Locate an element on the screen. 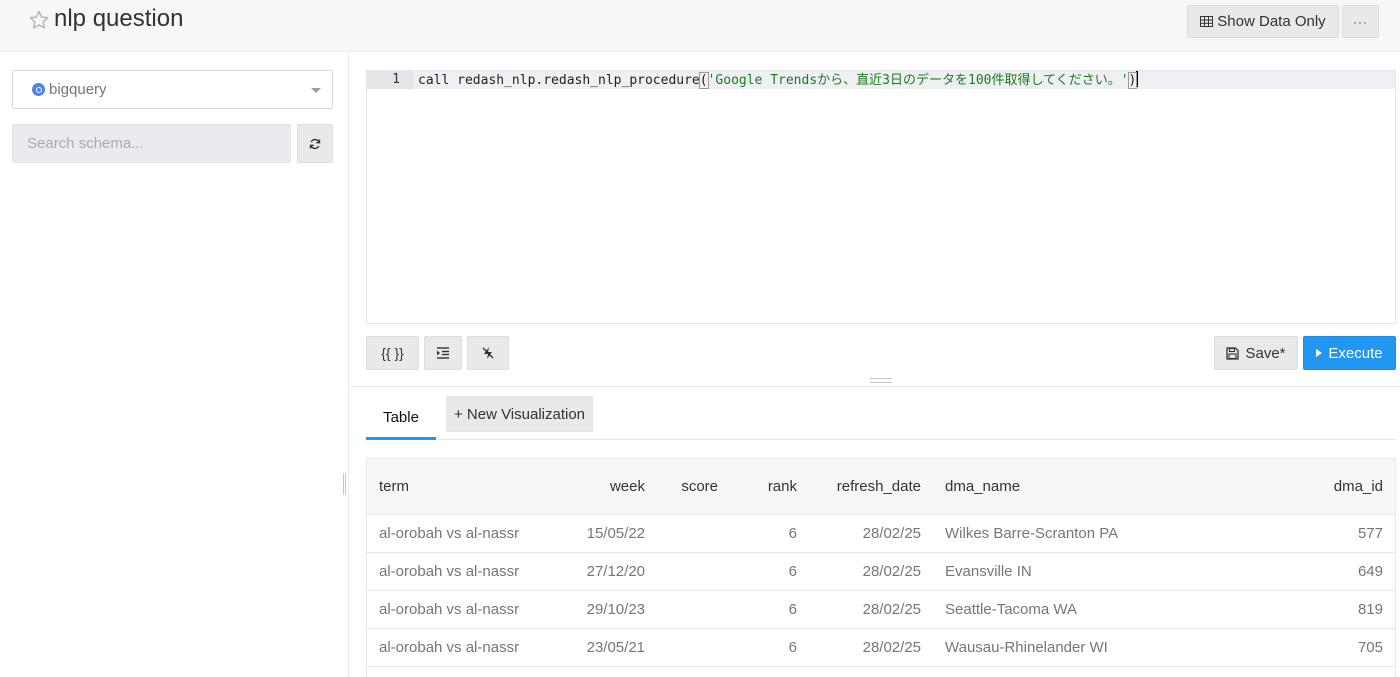  column-header: refresh_date is located at coordinates (871, 487).